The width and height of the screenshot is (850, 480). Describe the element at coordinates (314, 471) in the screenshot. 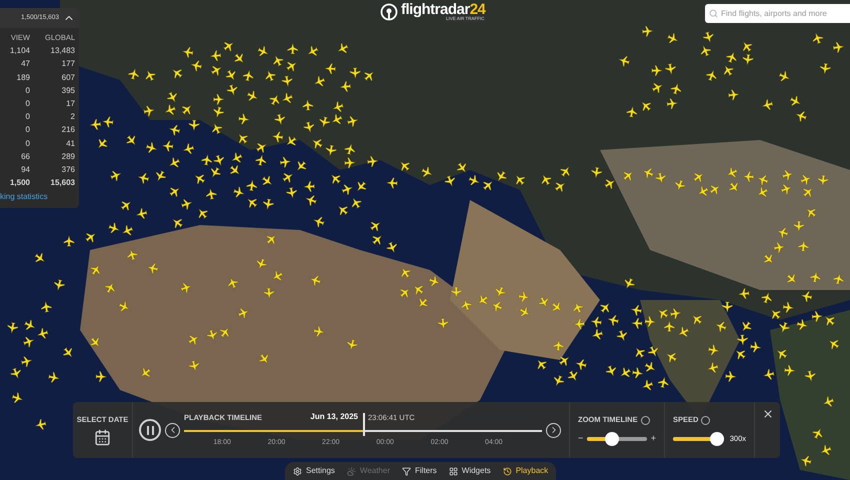

I see `menu-tab: Settings` at that location.